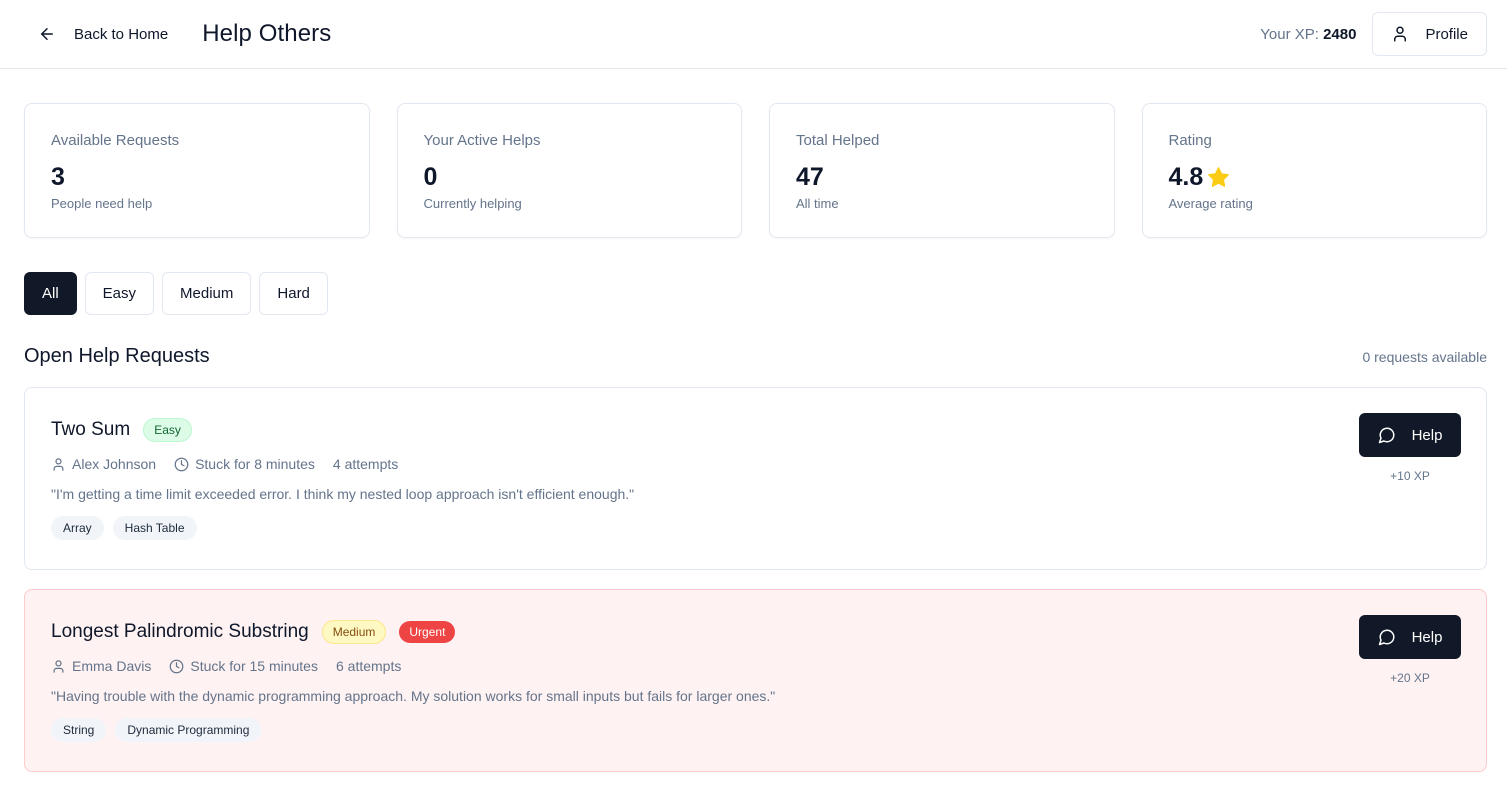 The height and width of the screenshot is (790, 1507). What do you see at coordinates (207, 293) in the screenshot?
I see `filter-medium-button: Medium` at bounding box center [207, 293].